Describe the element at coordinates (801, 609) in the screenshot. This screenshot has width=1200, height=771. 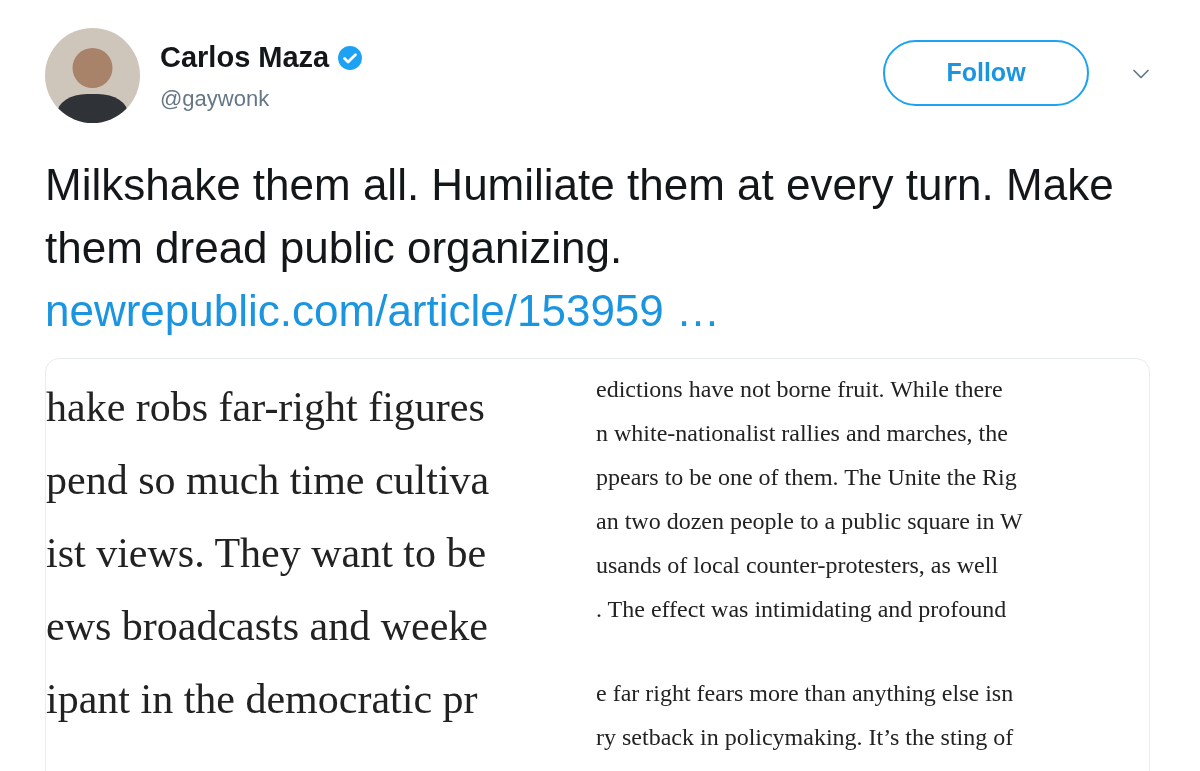
I see `article-text-line: . The effect was intimidating and profound` at that location.